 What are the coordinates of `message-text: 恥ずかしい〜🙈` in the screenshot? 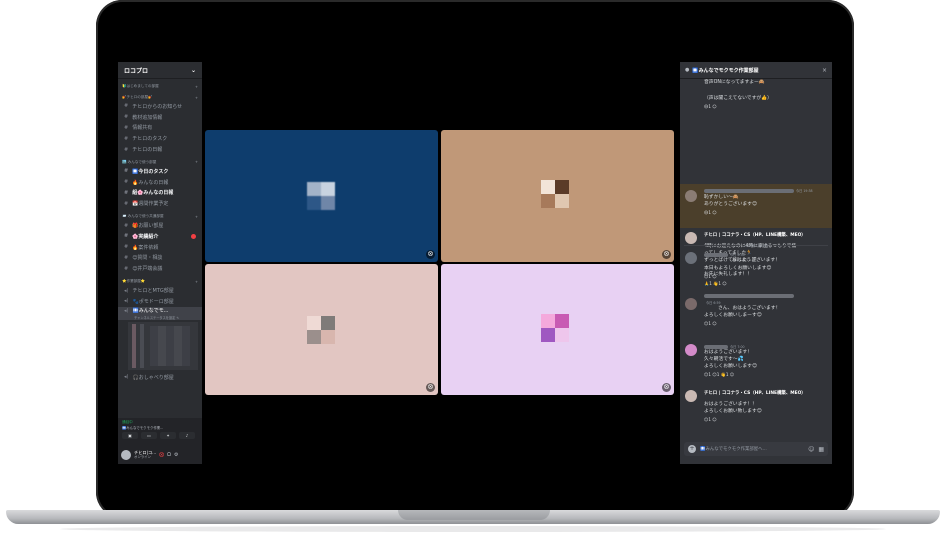 It's located at (721, 197).